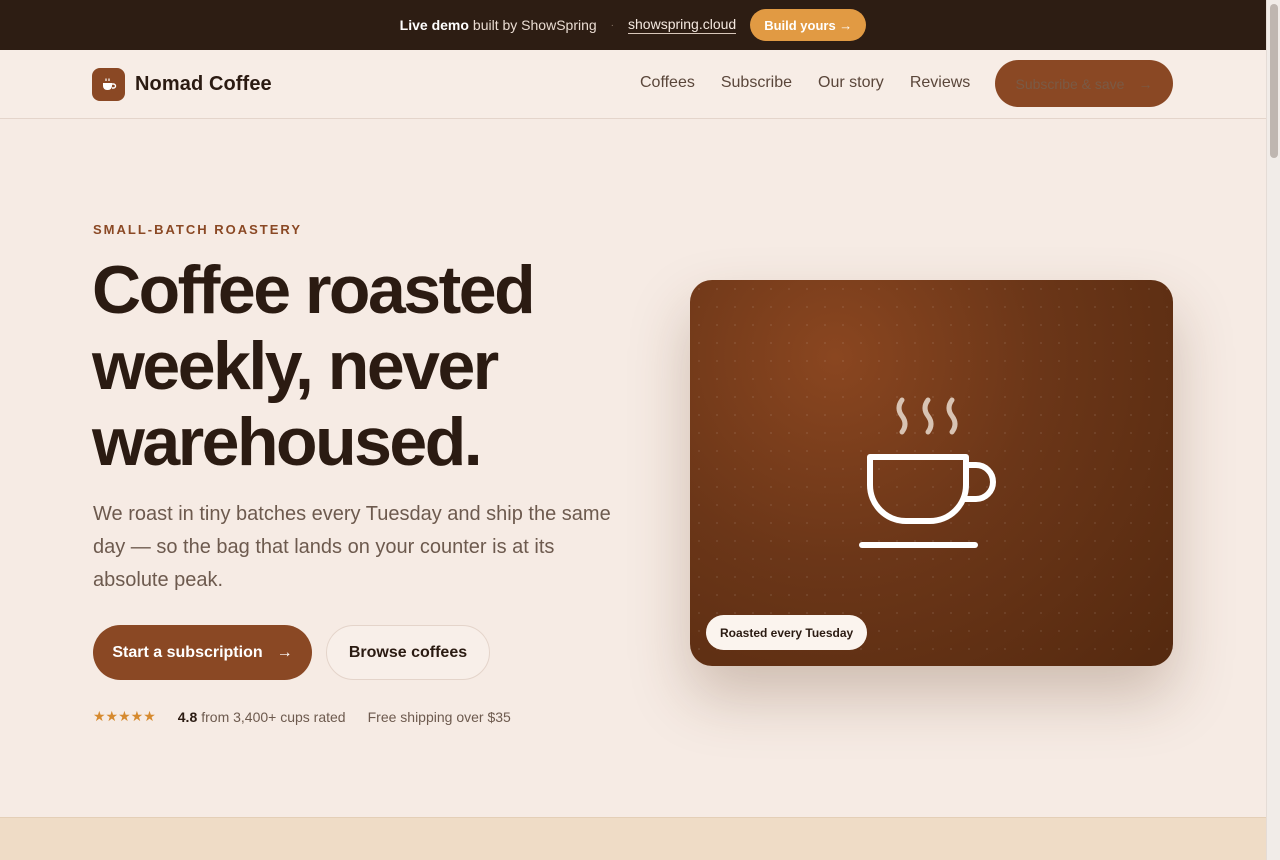  Describe the element at coordinates (787, 632) in the screenshot. I see `roasted-badge: Roasted every Tuesday` at that location.